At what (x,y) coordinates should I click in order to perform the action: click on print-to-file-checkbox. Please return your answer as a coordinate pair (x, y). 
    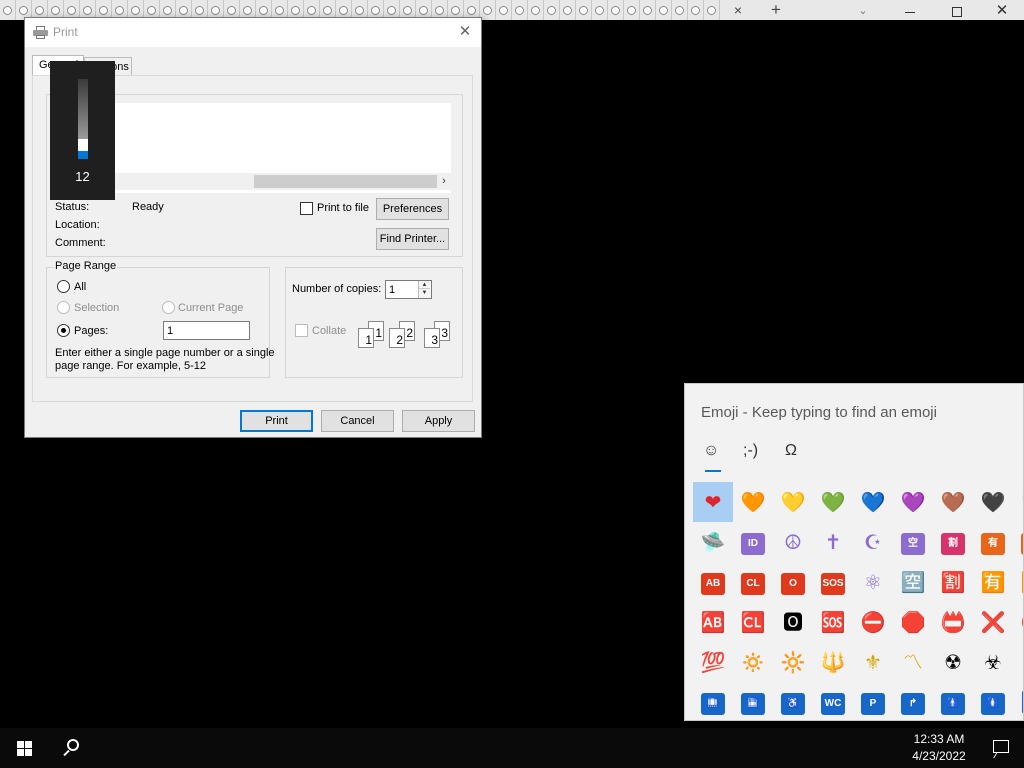
    Looking at the image, I should click on (306, 208).